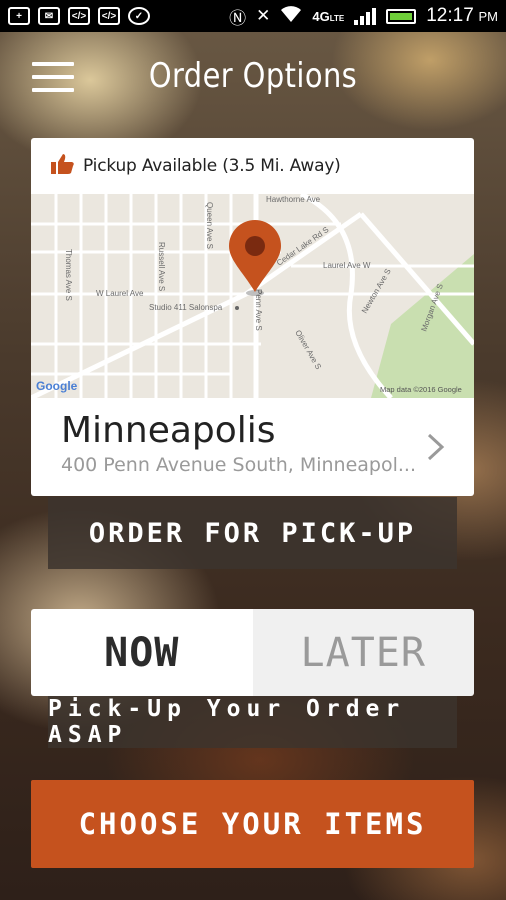  Describe the element at coordinates (293, 199) in the screenshot. I see `street-label: Hawthorne Ave` at that location.